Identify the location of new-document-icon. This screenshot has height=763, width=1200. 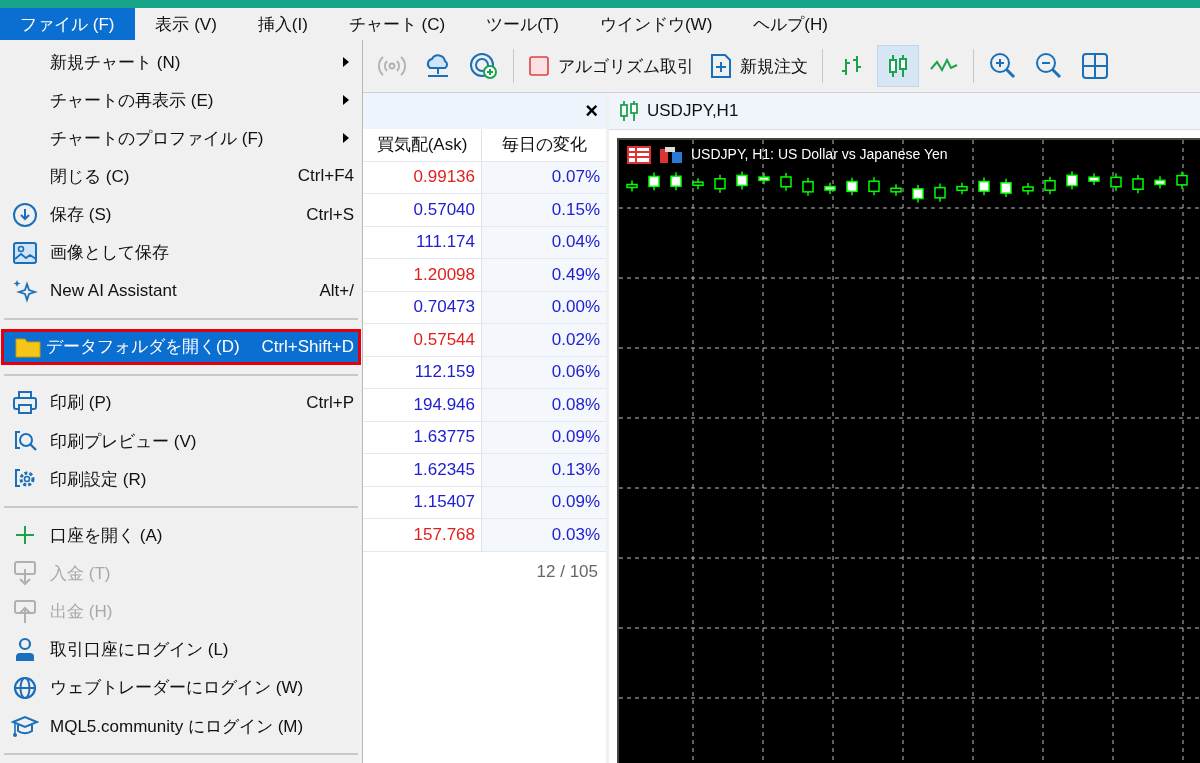
(721, 66).